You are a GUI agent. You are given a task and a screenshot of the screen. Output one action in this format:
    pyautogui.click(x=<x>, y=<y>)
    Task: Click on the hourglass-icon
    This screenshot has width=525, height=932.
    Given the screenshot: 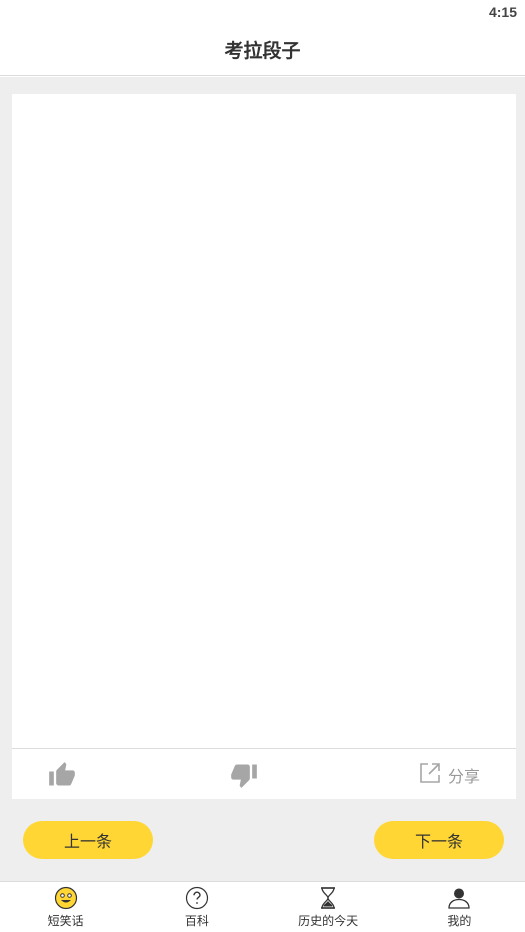 What is the action you would take?
    pyautogui.click(x=328, y=898)
    